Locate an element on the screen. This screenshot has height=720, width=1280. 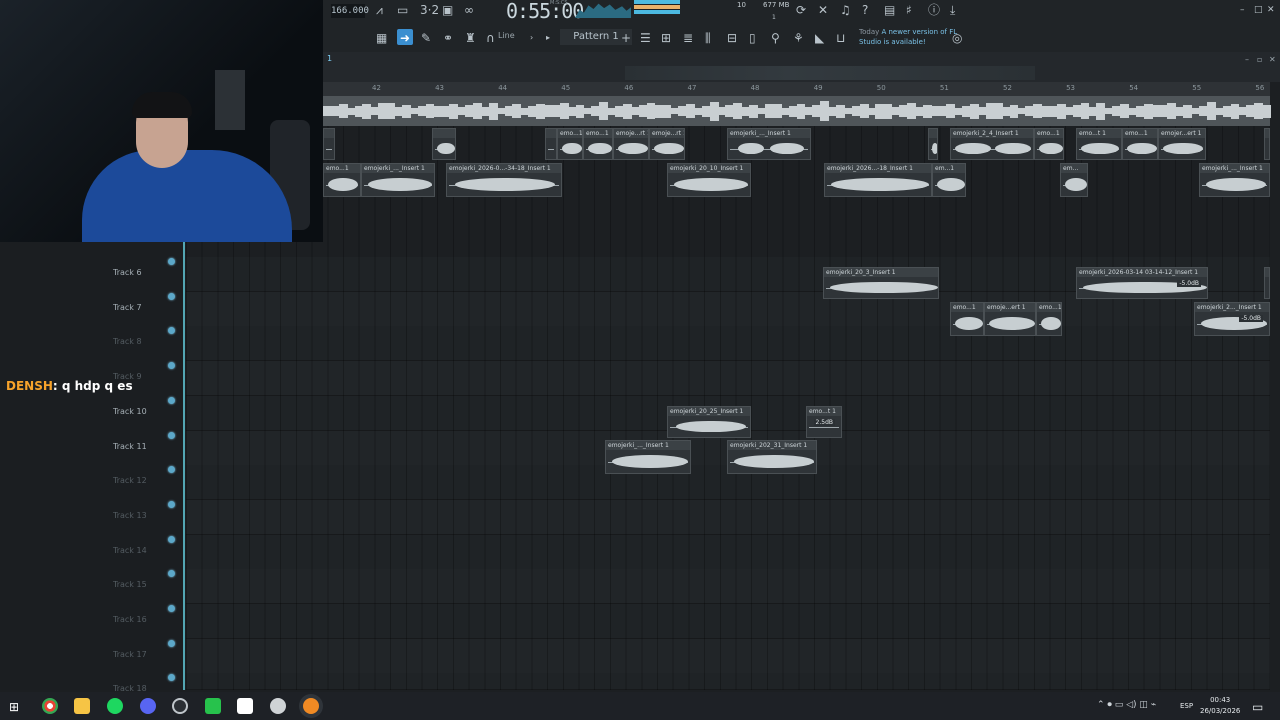
app-icon is located at coordinates (278, 706).